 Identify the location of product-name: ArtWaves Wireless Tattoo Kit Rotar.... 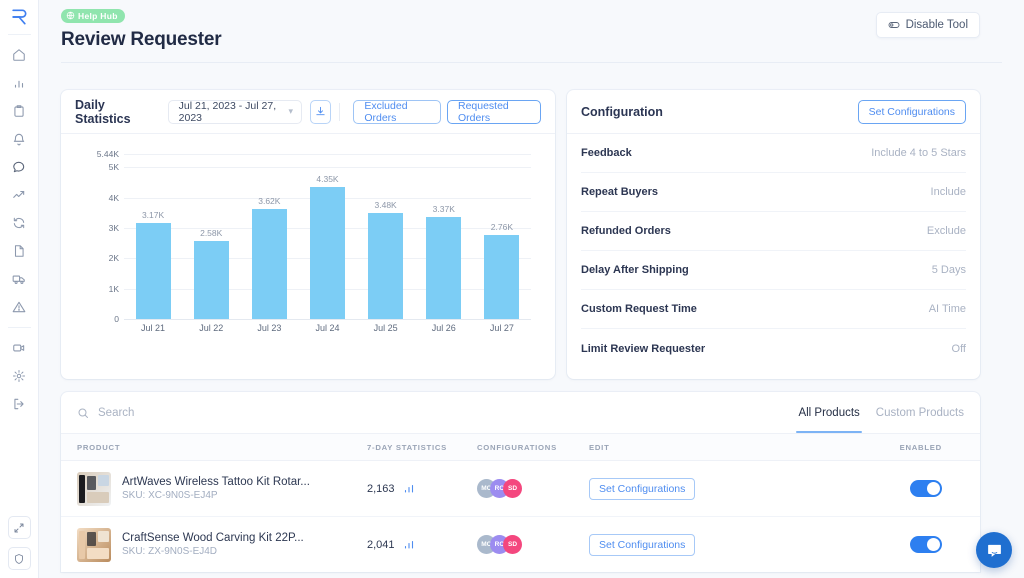
(216, 482).